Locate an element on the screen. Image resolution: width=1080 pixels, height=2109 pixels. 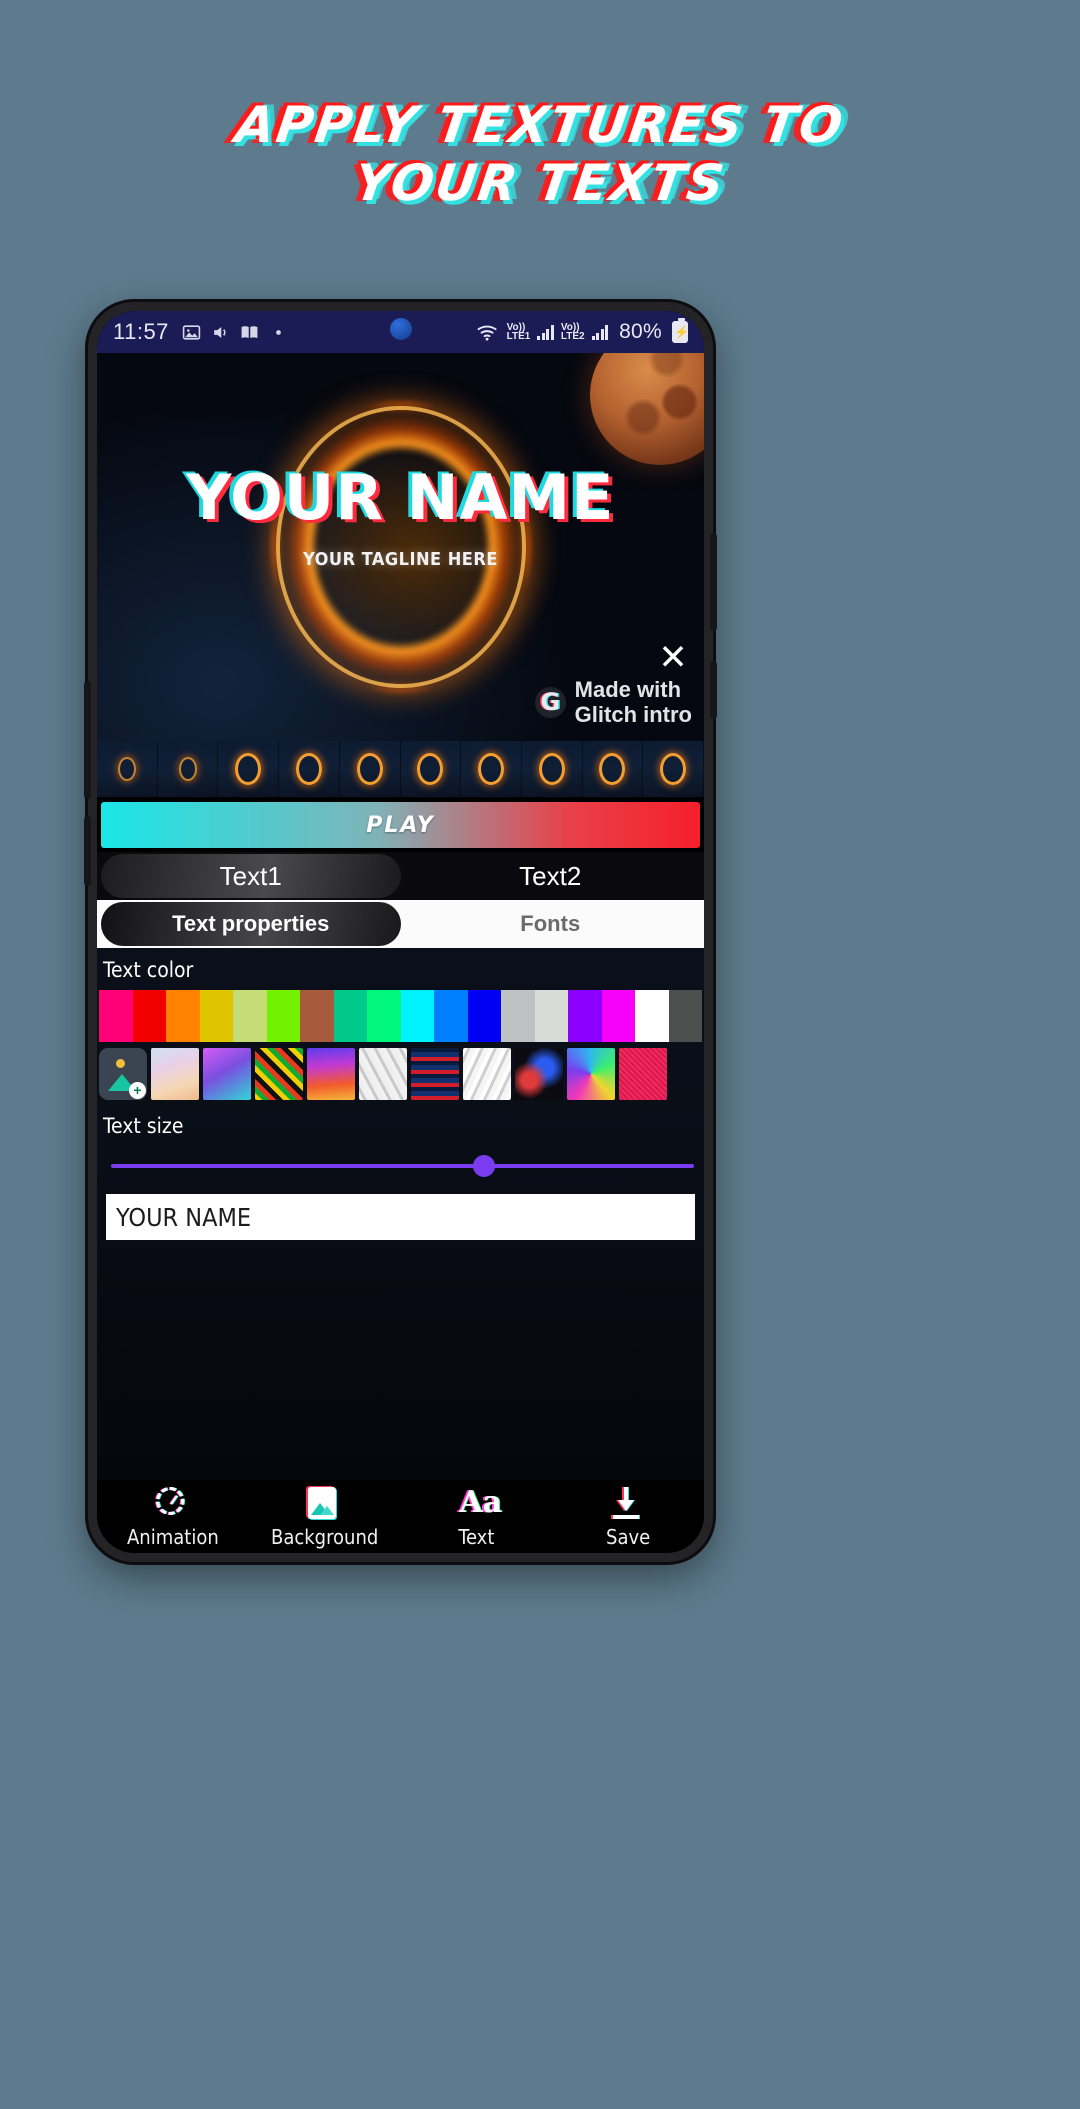
tab-text-properties: Text properties is located at coordinates (251, 924).